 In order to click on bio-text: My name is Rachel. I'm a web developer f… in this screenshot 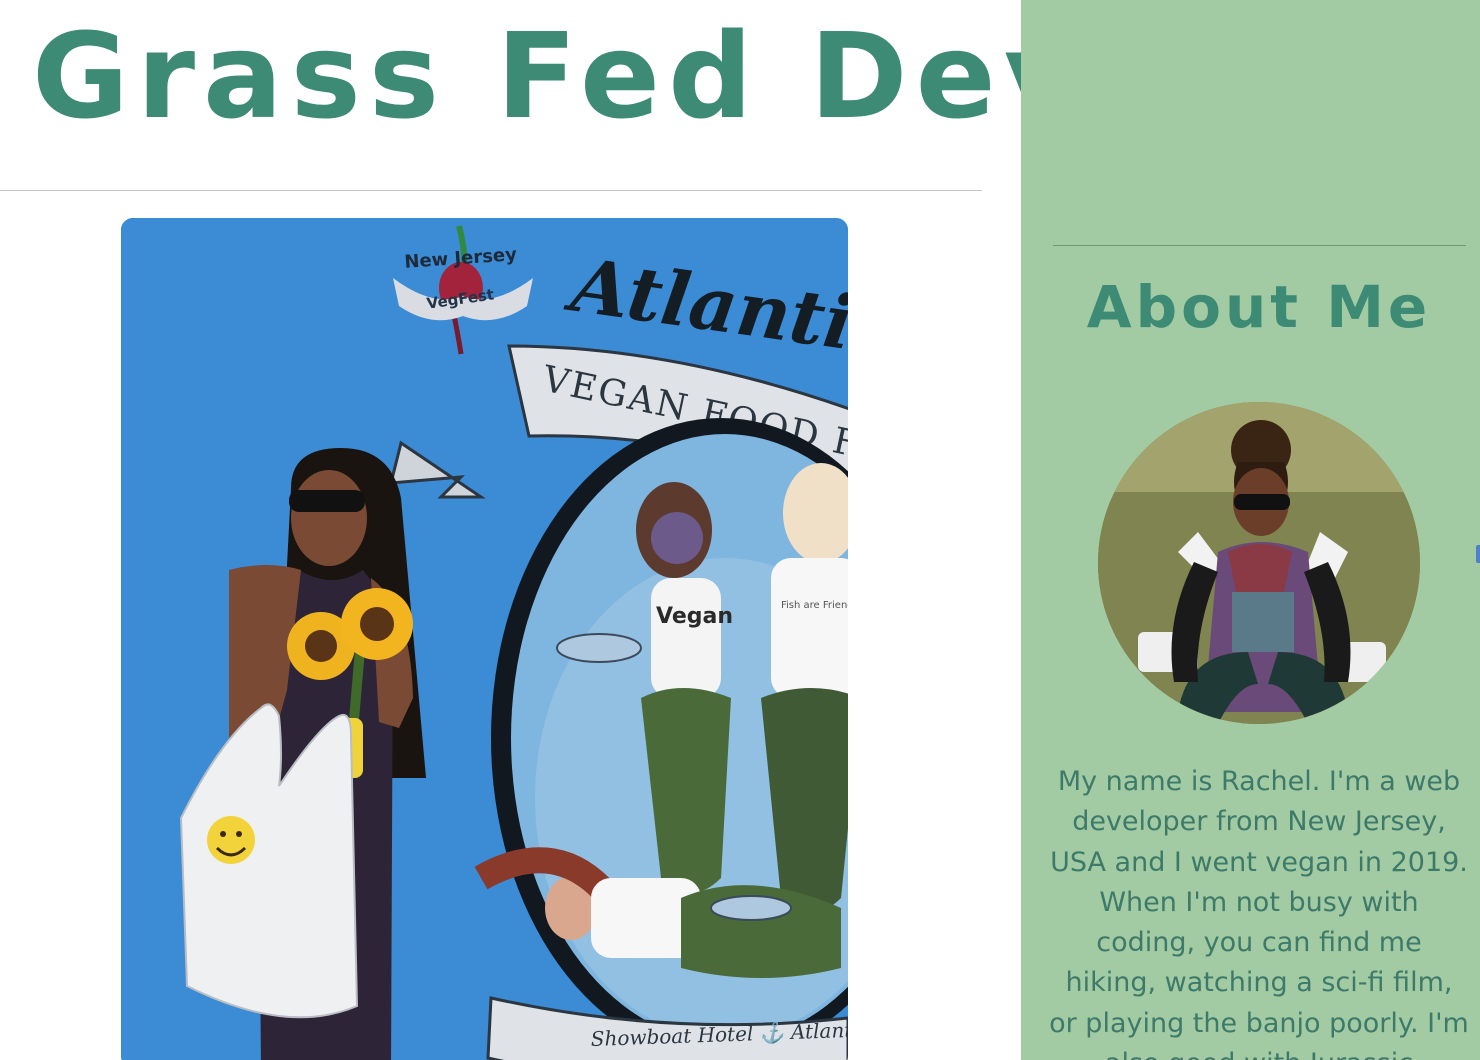, I will do `click(1259, 913)`.